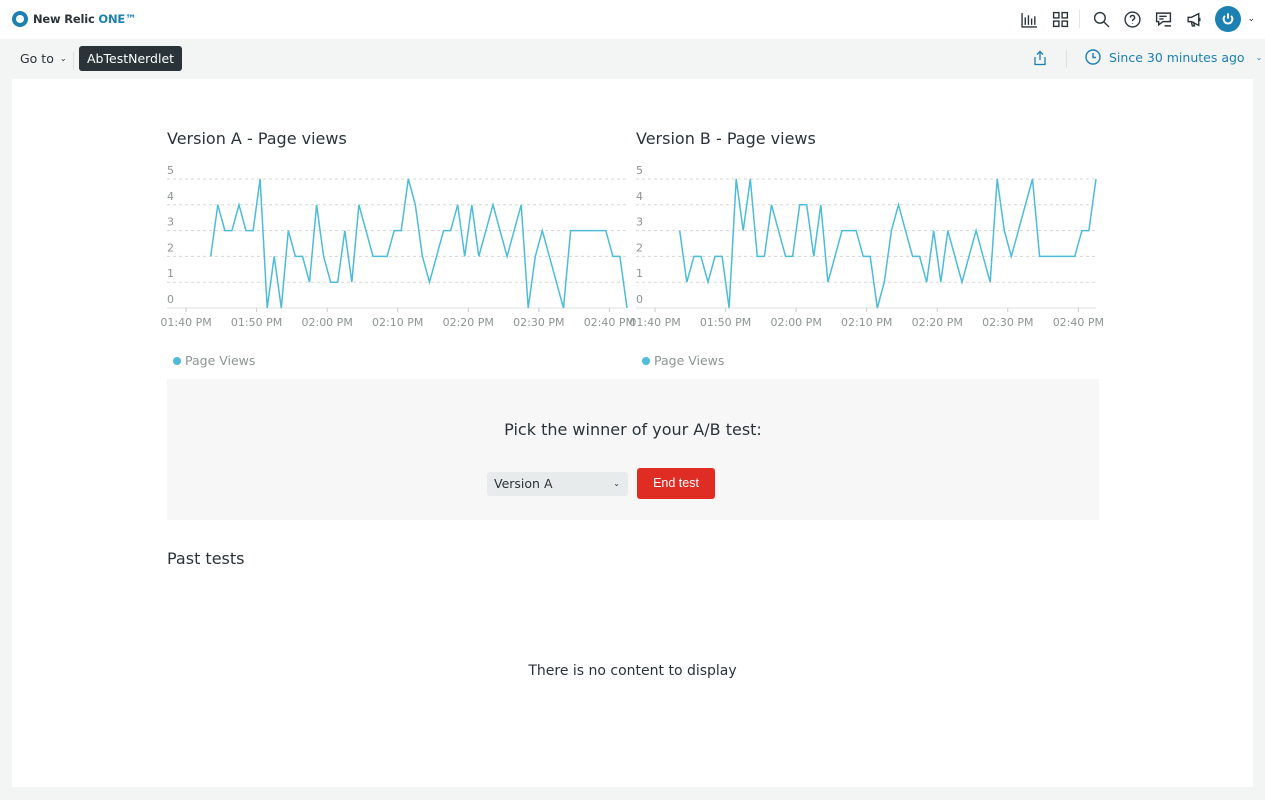  Describe the element at coordinates (1177, 57) in the screenshot. I see `time-picker-label: Since 30 minutes ago` at that location.